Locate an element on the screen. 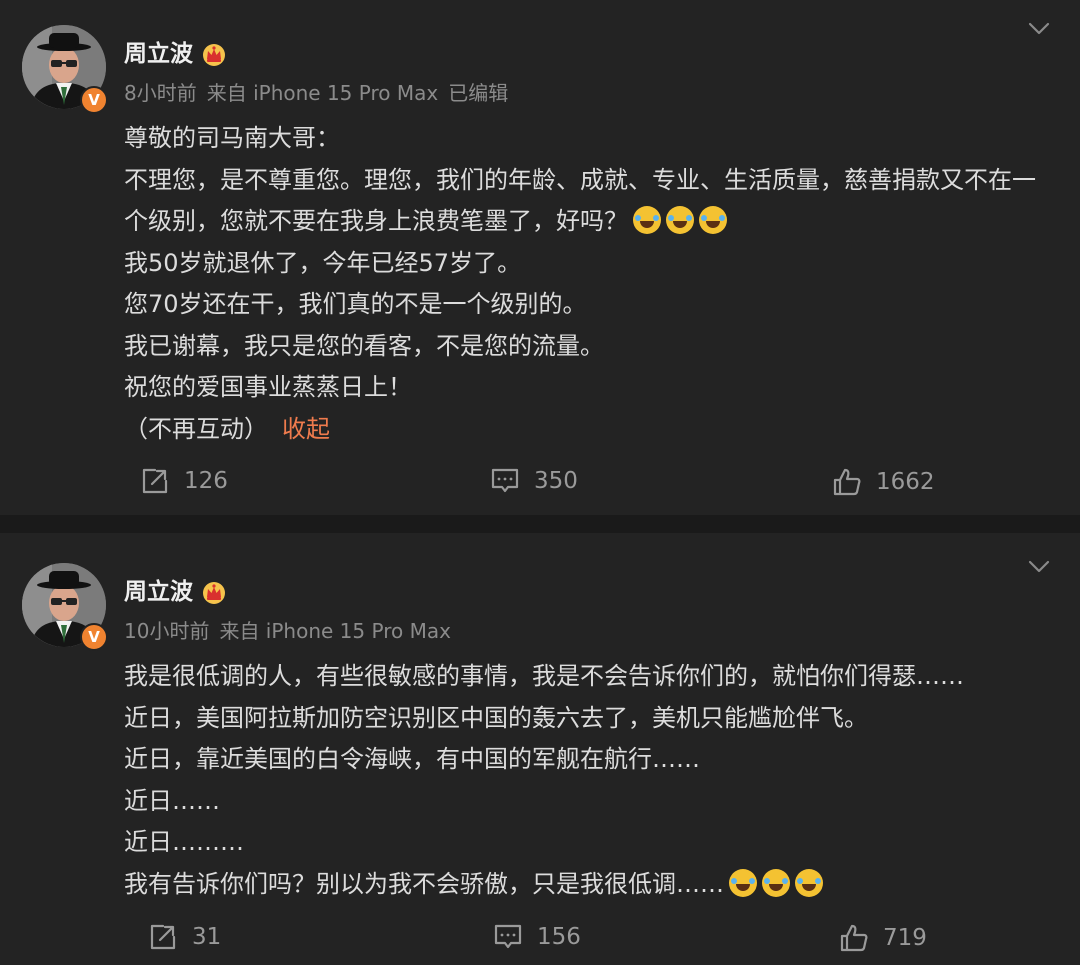 The width and height of the screenshot is (1080, 965). repost-button: 126 is located at coordinates (184, 481).